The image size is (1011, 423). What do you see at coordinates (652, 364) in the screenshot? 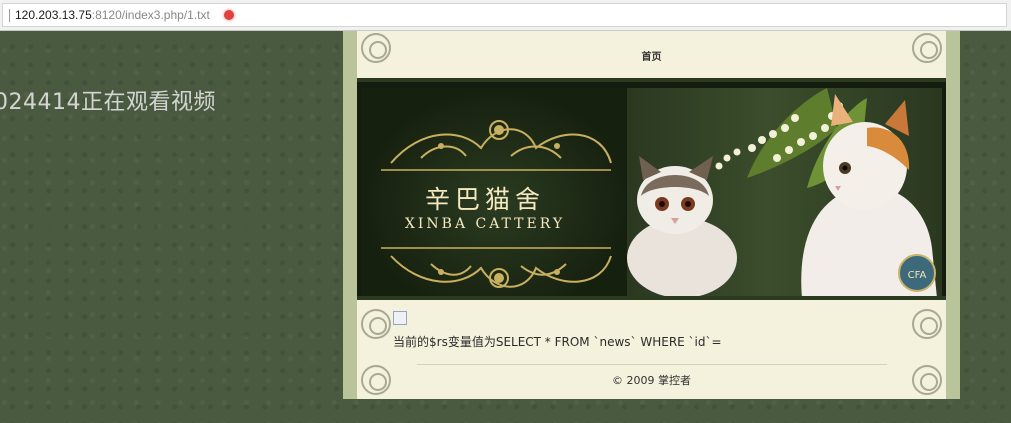
I see `footer-divider` at bounding box center [652, 364].